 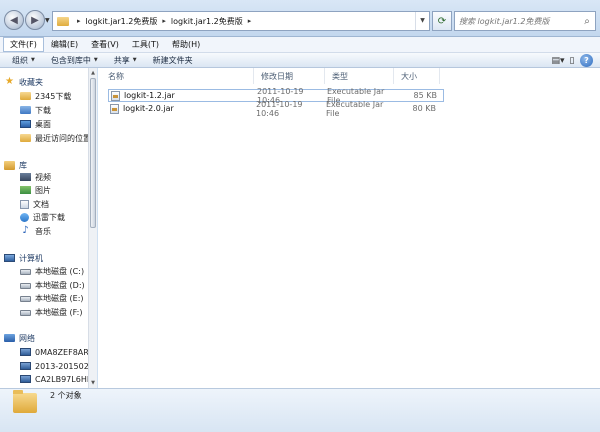 I want to click on share-label: 共享, so click(x=121, y=60).